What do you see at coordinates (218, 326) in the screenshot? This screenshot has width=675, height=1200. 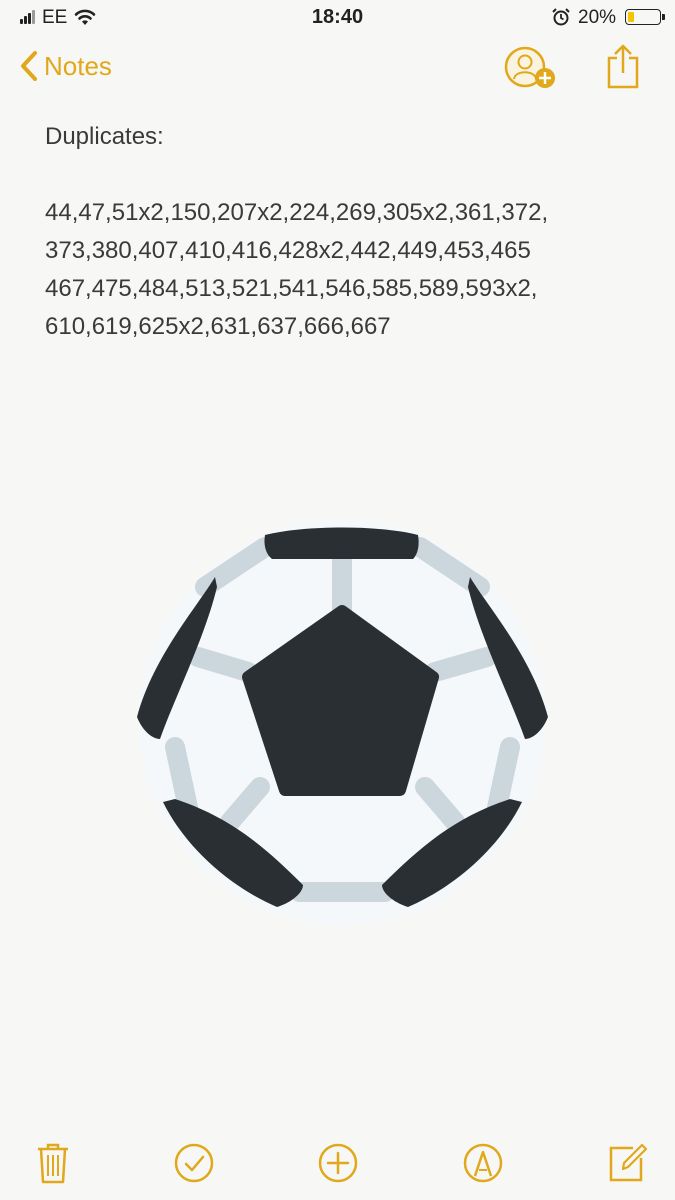 I see `note-line: 610,619,625x2,631,637,666,667` at bounding box center [218, 326].